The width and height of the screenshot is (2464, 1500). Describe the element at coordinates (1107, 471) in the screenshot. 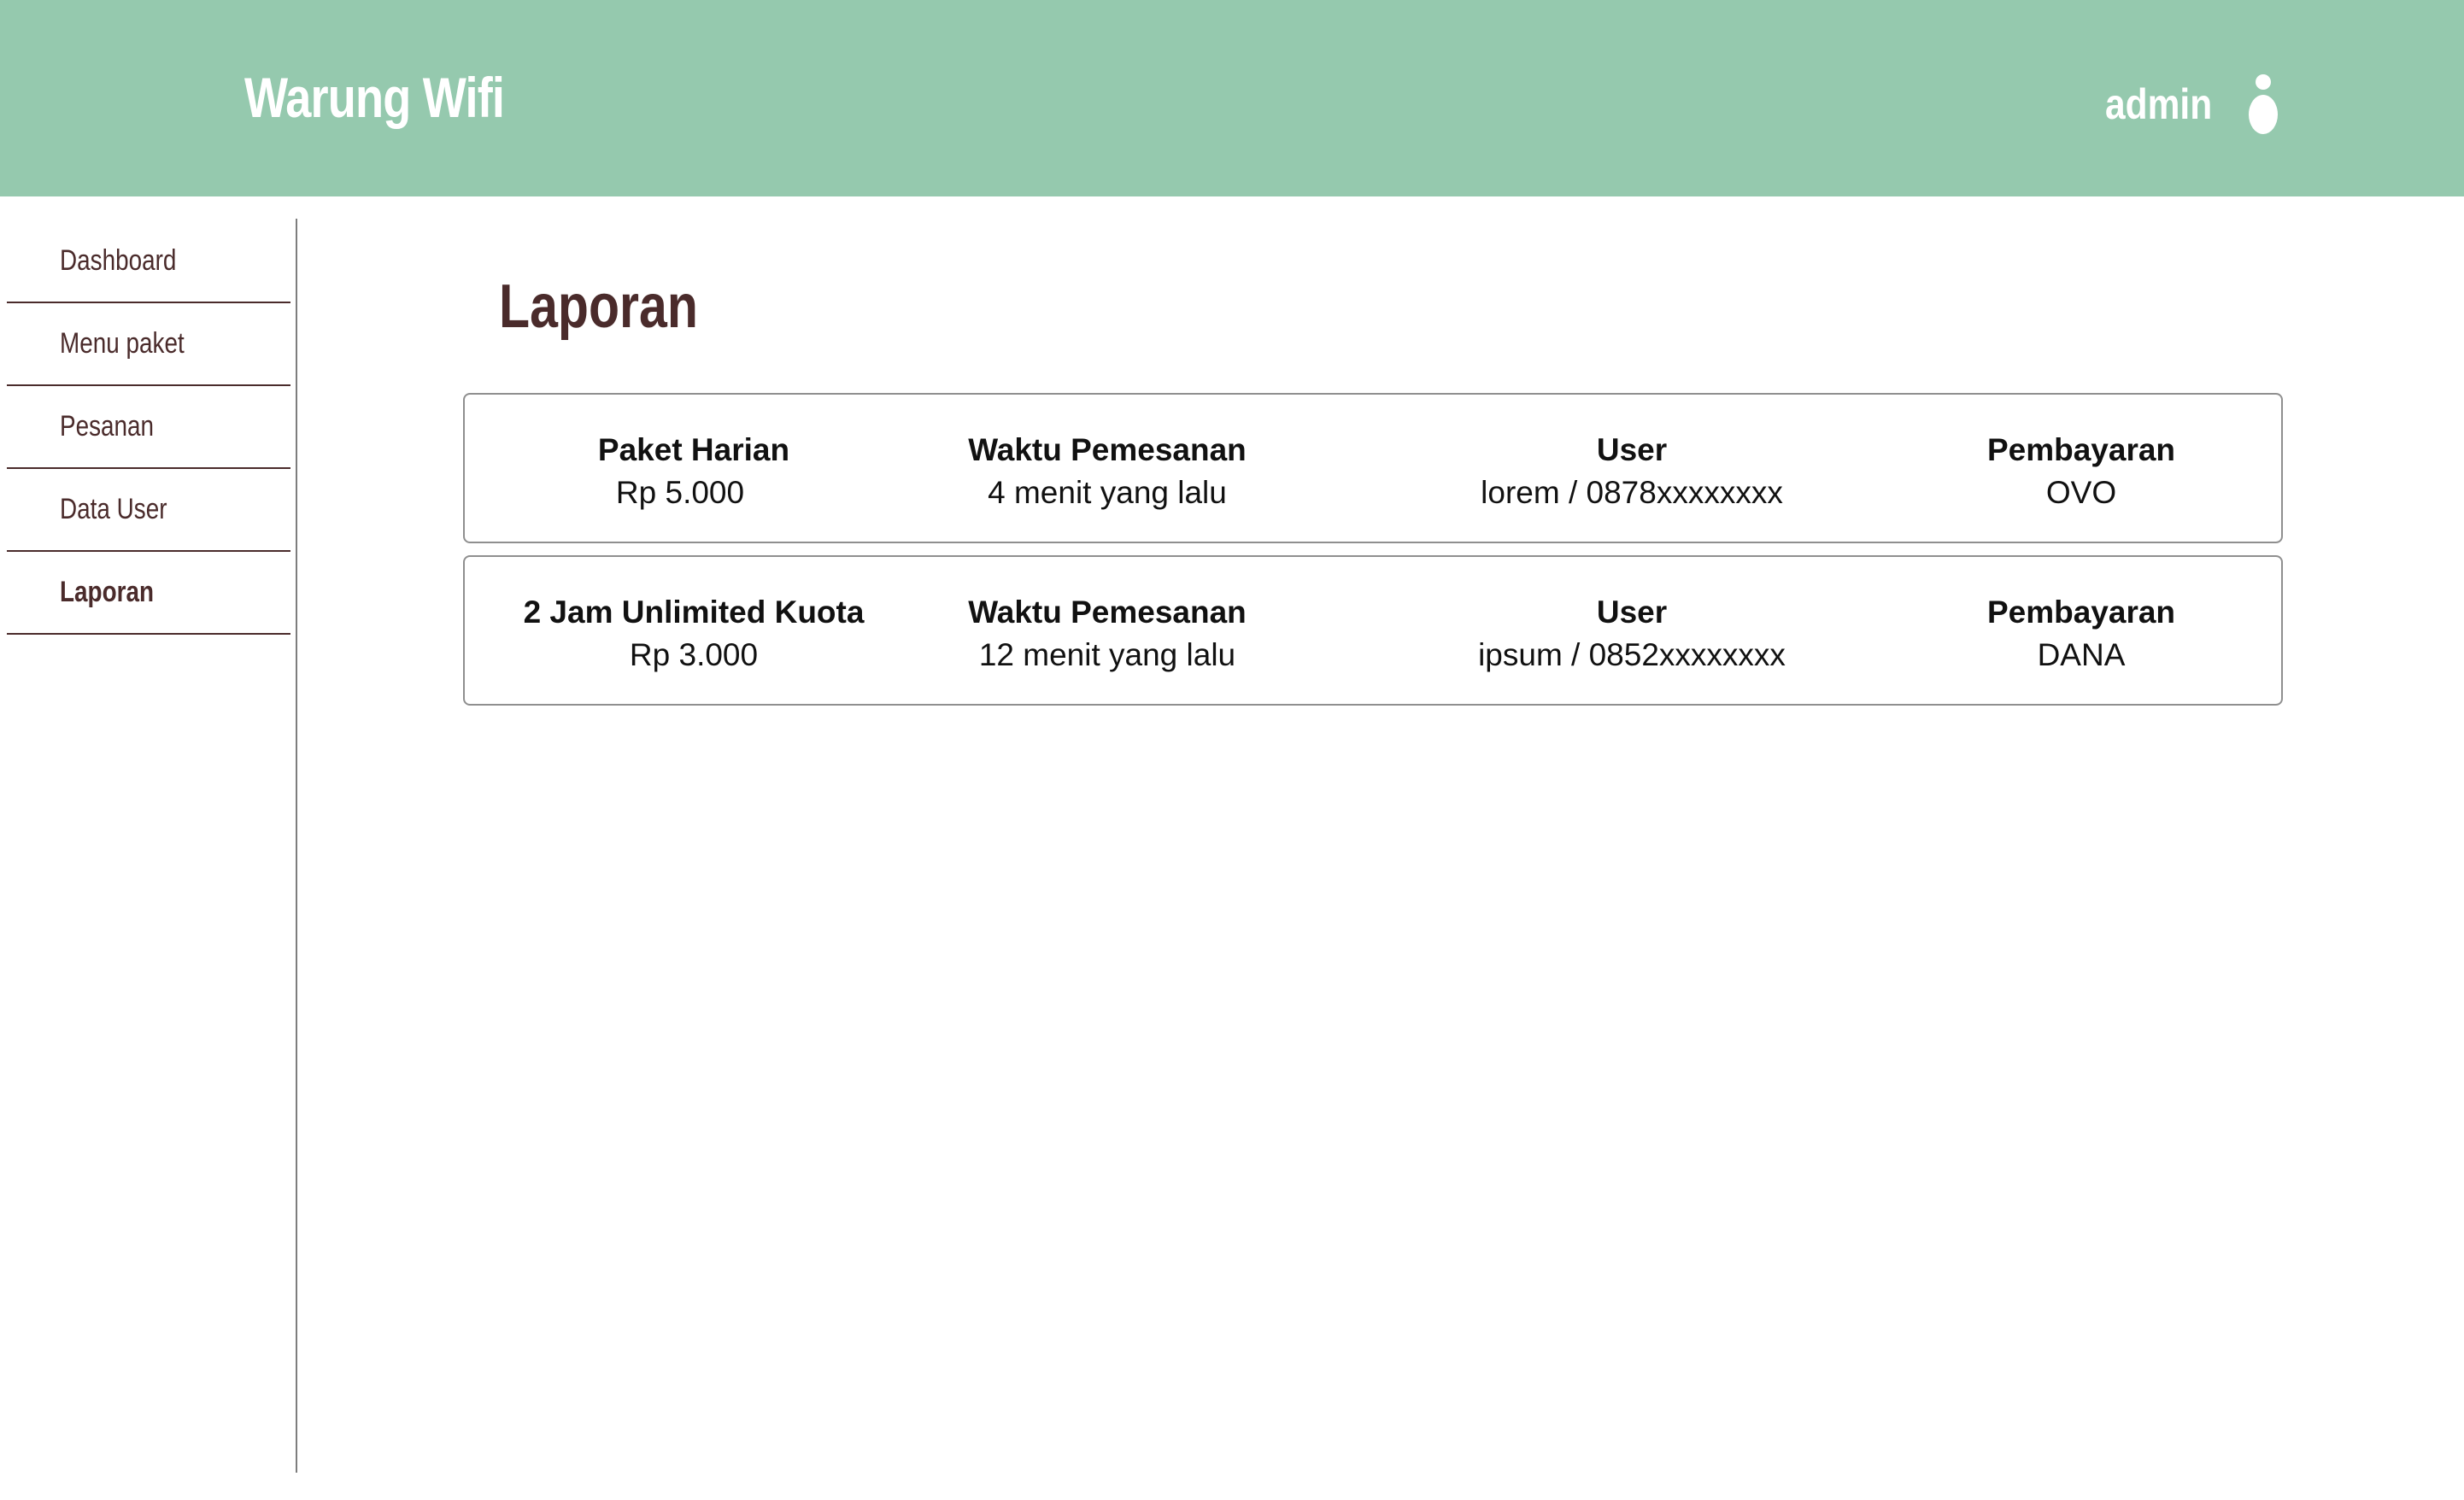

I see `order-time: Waktu Pemesanan 4 menit yang lalu` at that location.